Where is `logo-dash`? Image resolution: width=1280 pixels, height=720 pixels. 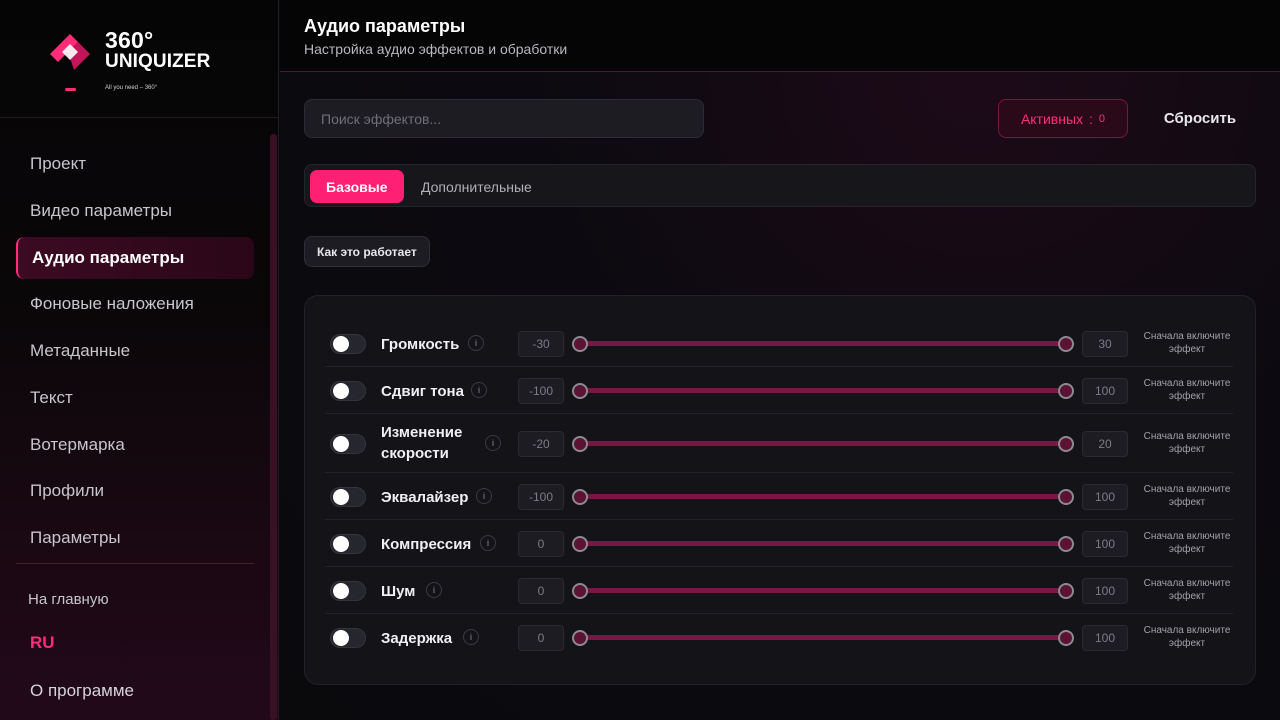
logo-dash is located at coordinates (70, 89).